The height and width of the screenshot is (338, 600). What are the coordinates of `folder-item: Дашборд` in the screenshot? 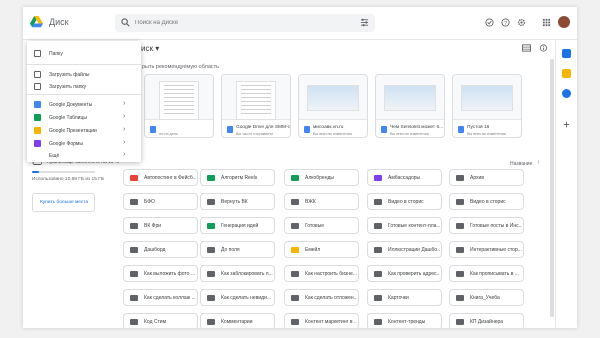 It's located at (160, 249).